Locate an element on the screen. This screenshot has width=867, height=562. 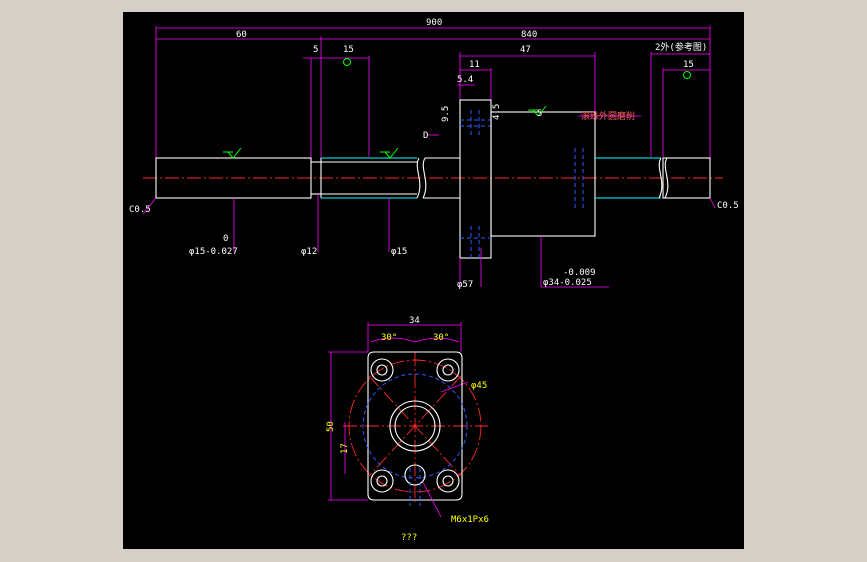
dim-95: 9.5 is located at coordinates (446, 114).